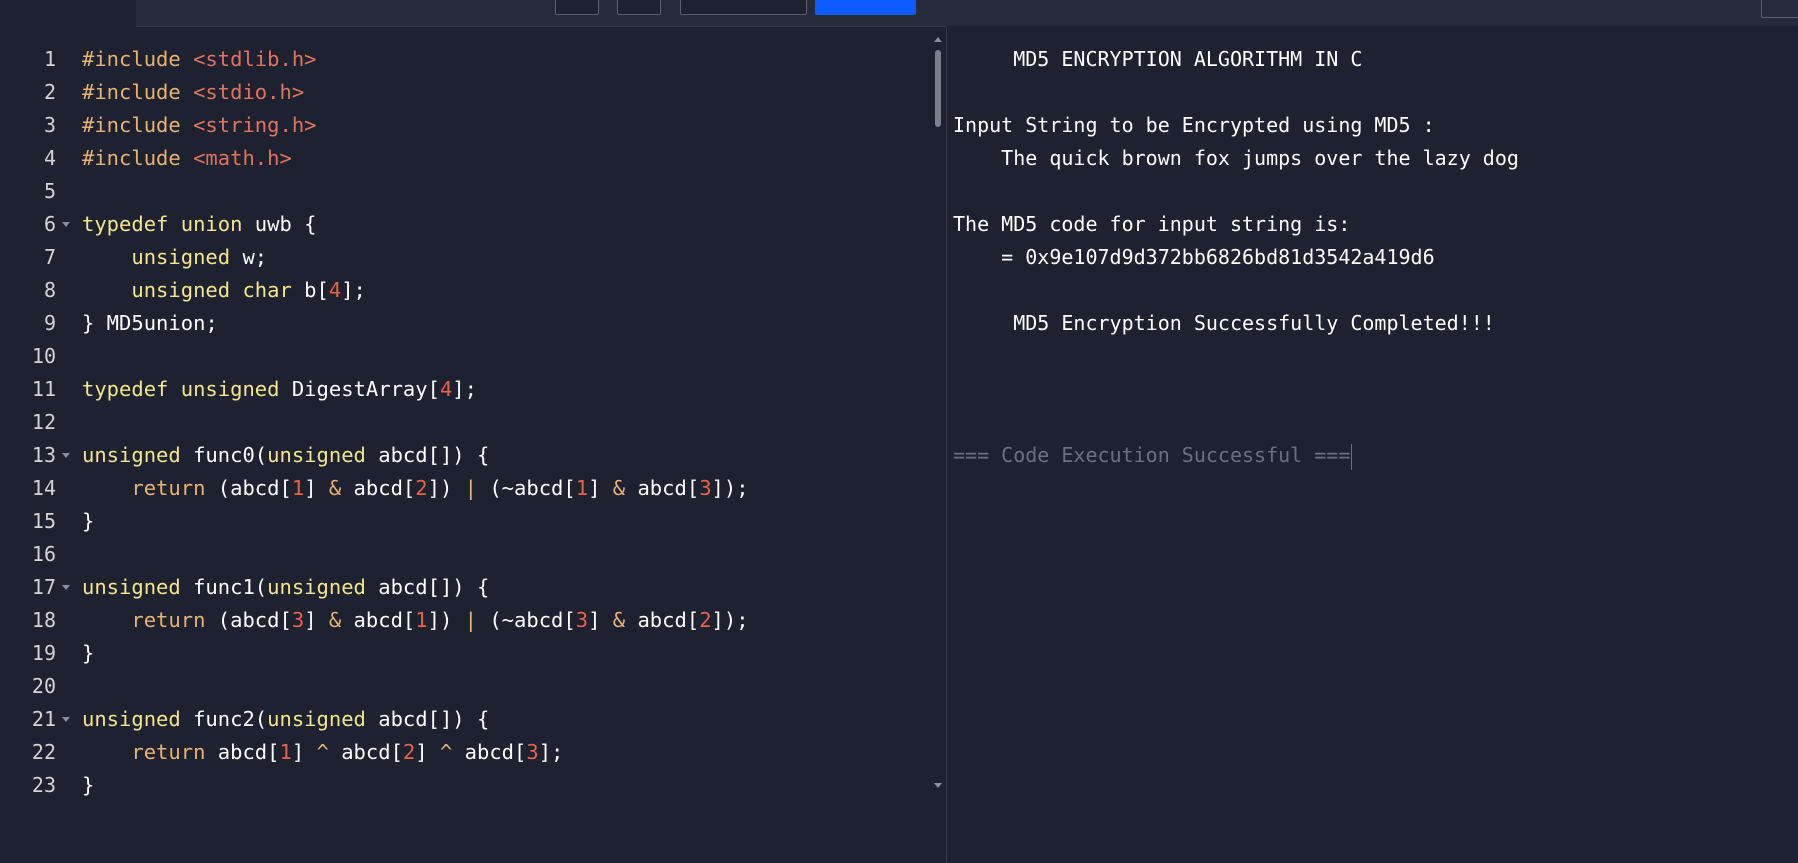 The width and height of the screenshot is (1798, 863). I want to click on editor-scrollbar, so click(936, 412).